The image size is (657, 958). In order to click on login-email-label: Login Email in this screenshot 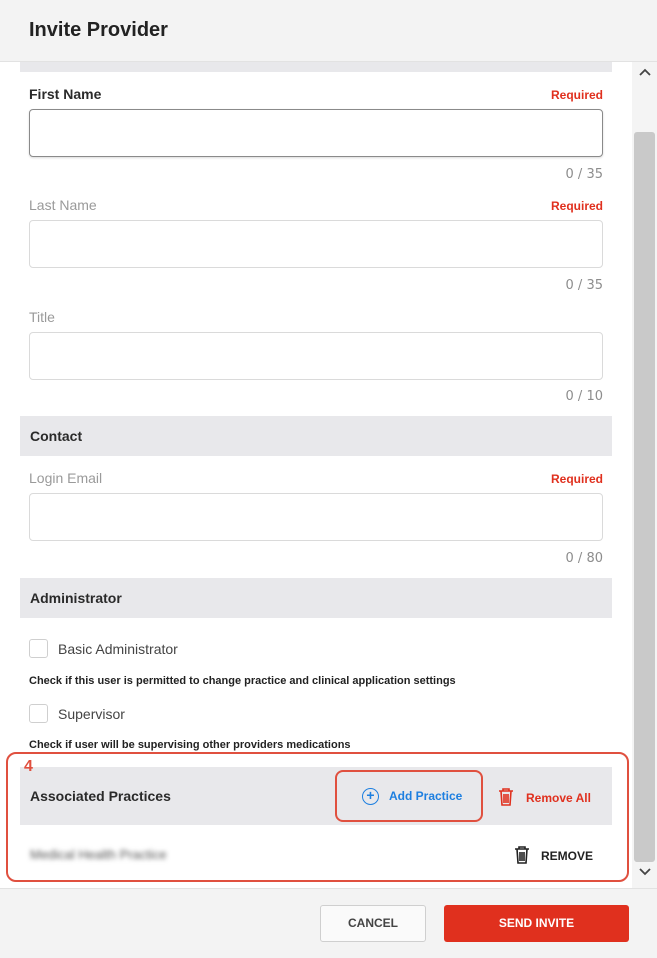, I will do `click(66, 478)`.